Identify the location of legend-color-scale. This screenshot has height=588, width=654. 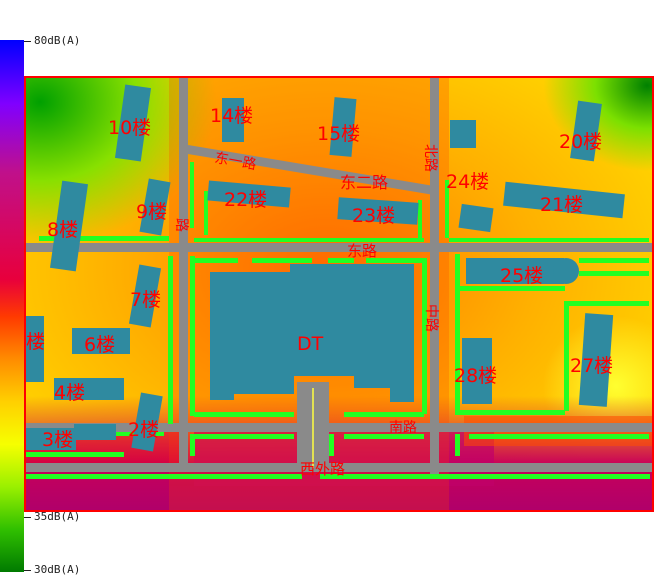
(12, 306).